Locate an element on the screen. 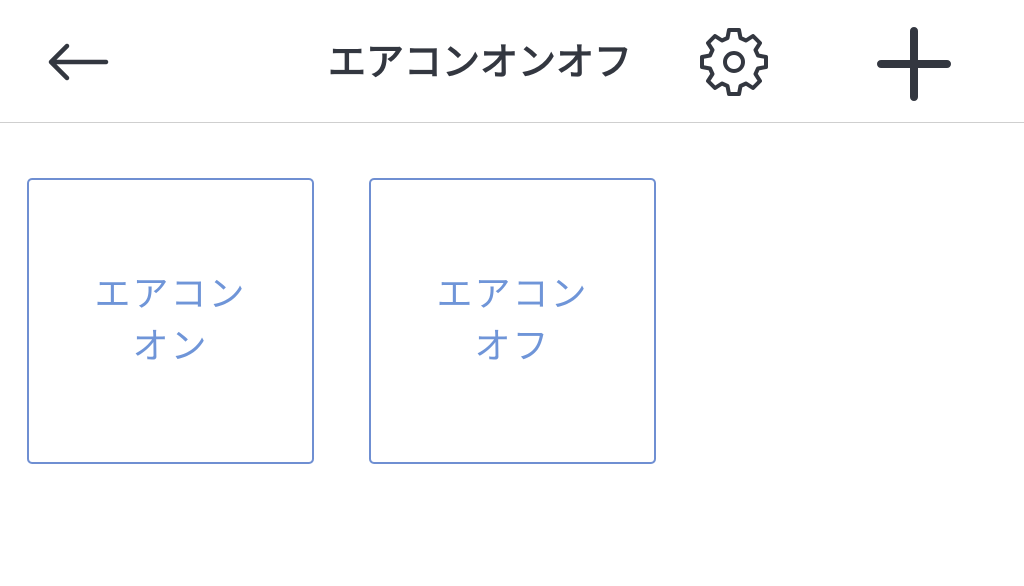  settings-button is located at coordinates (734, 62).